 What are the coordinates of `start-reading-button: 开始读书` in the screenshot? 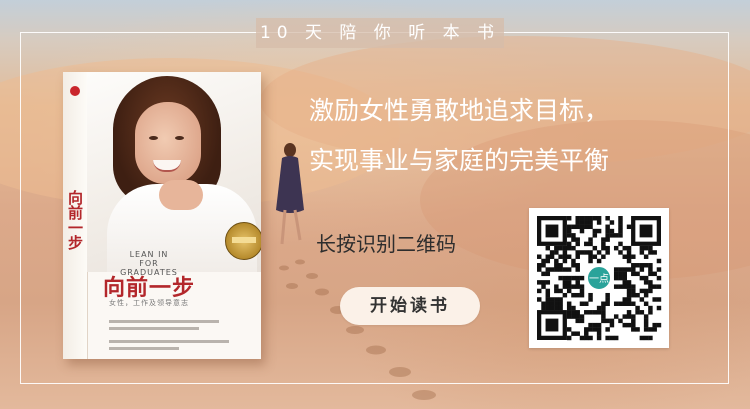 It's located at (410, 306).